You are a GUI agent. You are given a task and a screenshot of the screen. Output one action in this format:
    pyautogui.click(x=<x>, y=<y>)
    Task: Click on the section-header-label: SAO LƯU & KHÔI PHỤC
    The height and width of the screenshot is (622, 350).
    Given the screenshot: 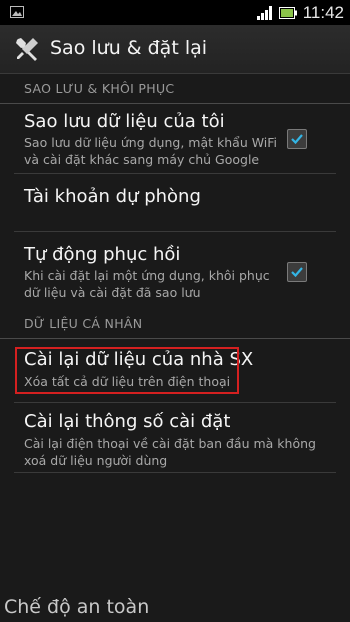 What is the action you would take?
    pyautogui.click(x=99, y=88)
    